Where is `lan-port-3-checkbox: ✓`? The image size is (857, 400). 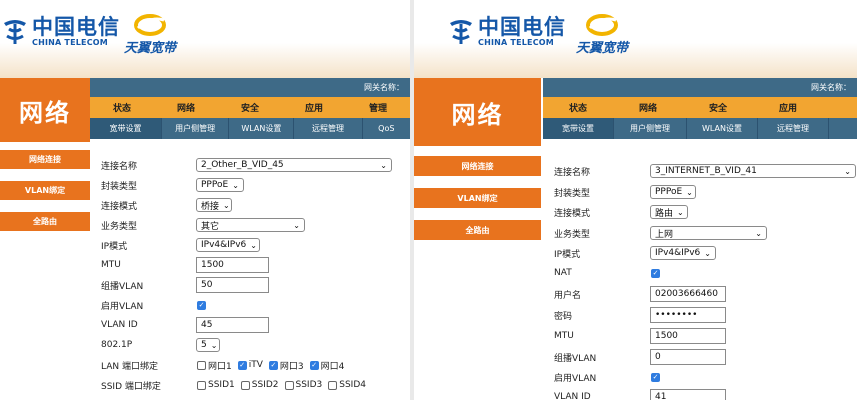
lan-port-3-checkbox: ✓ is located at coordinates (273, 365).